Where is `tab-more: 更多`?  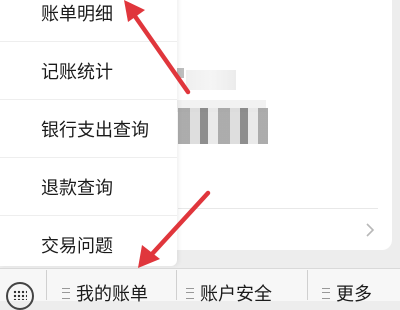
tab-more: 更多 is located at coordinates (347, 294).